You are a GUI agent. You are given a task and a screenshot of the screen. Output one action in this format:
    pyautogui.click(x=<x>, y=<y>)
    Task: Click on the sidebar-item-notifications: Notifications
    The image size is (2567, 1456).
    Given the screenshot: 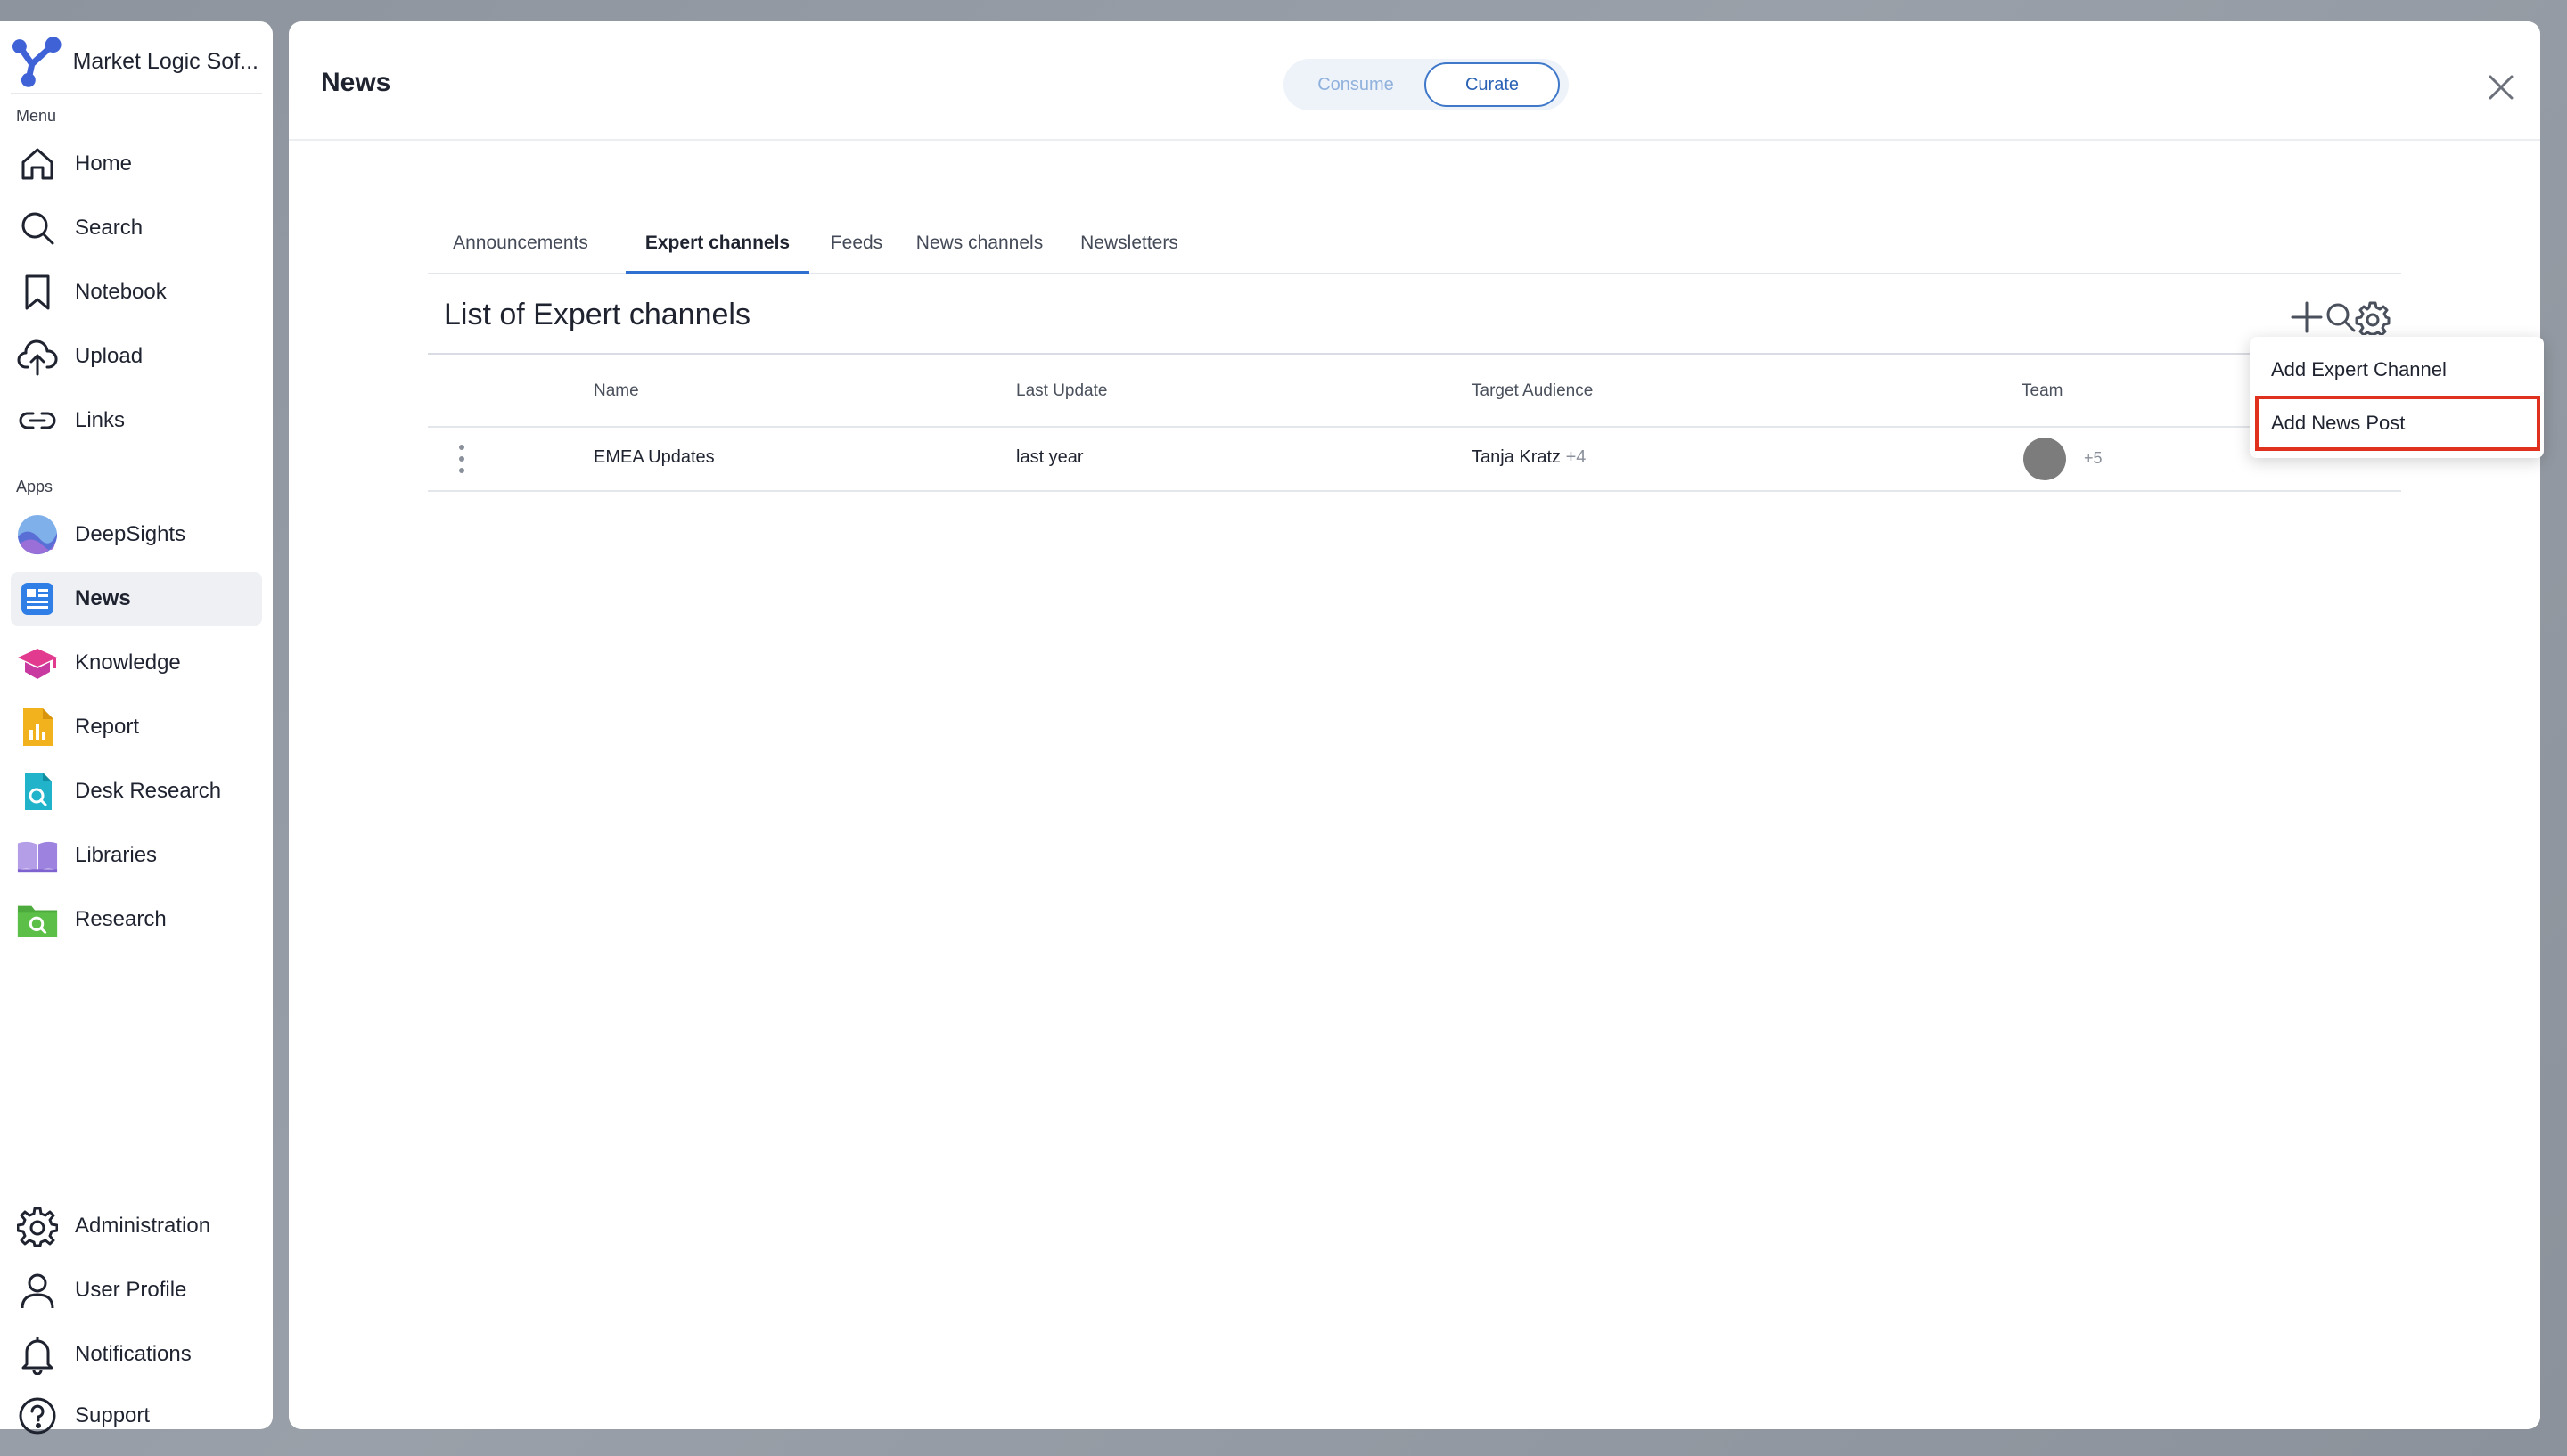 What is the action you would take?
    pyautogui.click(x=137, y=1354)
    